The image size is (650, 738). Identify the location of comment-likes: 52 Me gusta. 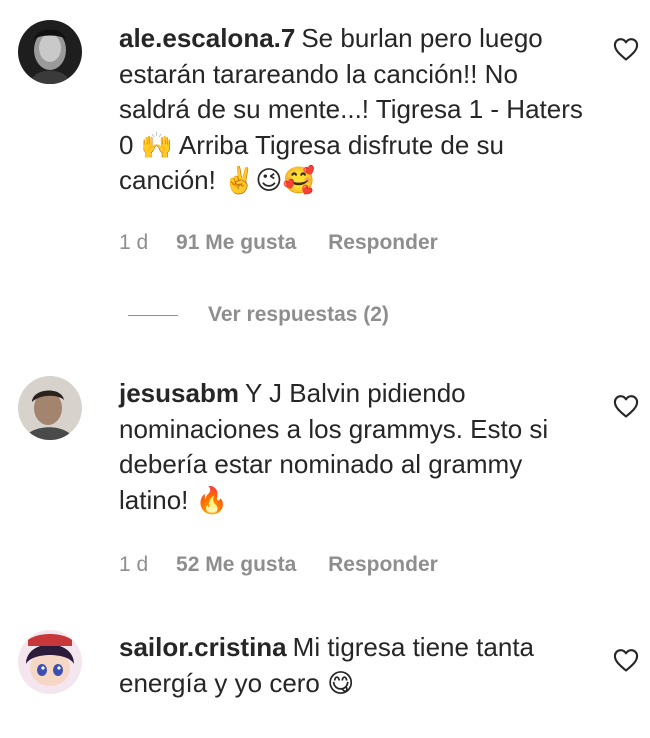
(236, 565).